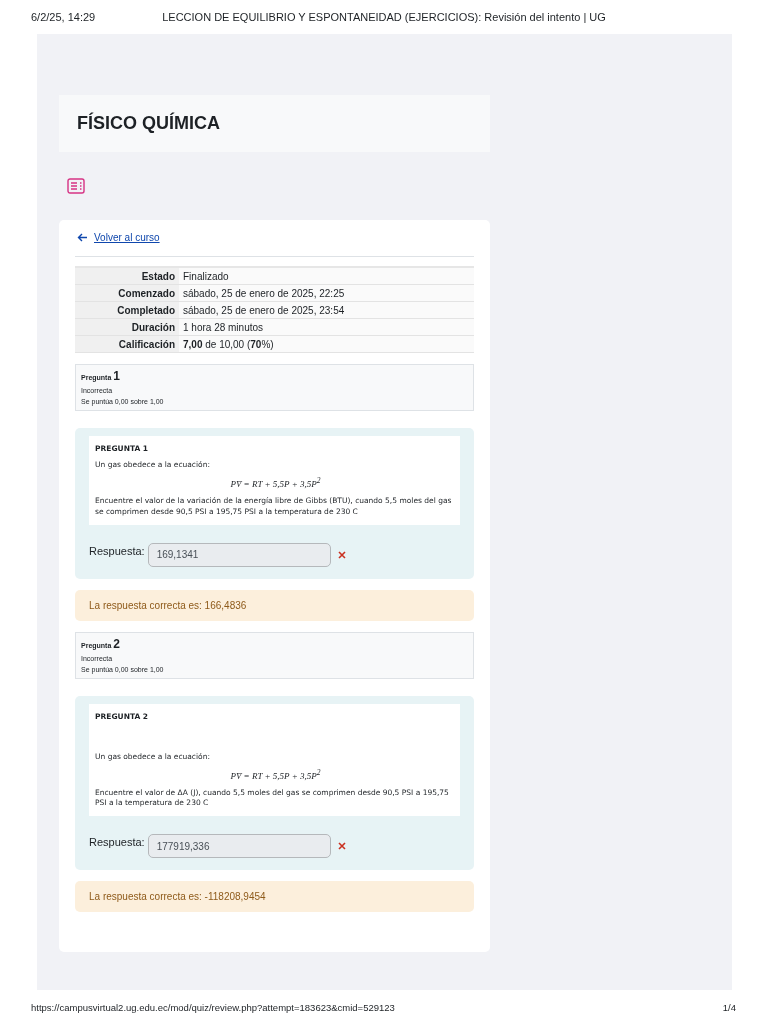 The image size is (768, 1024). Describe the element at coordinates (239, 846) in the screenshot. I see `answer-field: 177919,336` at that location.